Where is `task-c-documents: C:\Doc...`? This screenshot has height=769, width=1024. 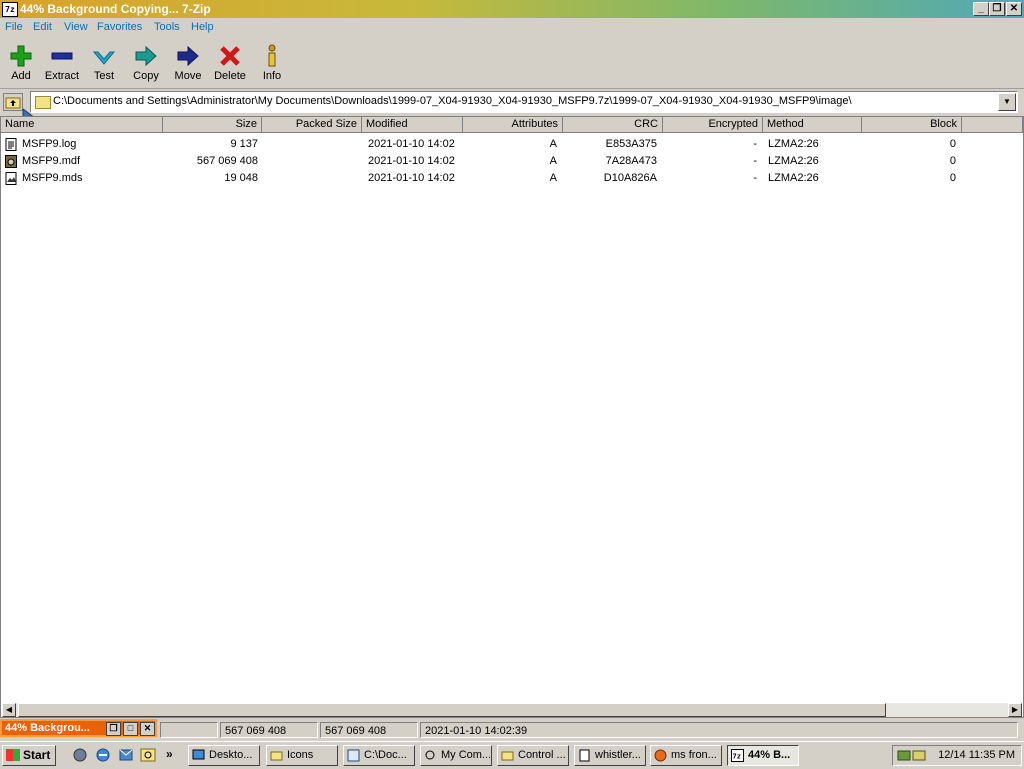
task-c-documents: C:\Doc... is located at coordinates (379, 755).